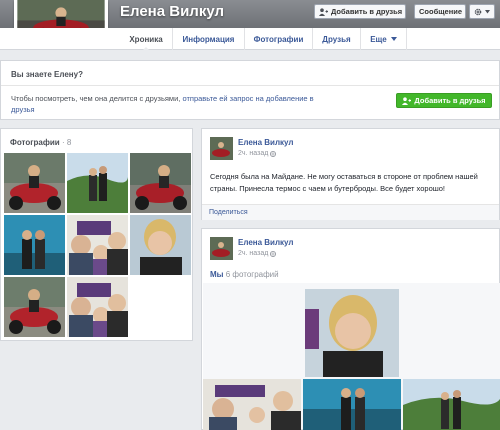 This screenshot has width=500, height=430. What do you see at coordinates (172, 11) in the screenshot?
I see `profile-name: Елена Вилкул` at bounding box center [172, 11].